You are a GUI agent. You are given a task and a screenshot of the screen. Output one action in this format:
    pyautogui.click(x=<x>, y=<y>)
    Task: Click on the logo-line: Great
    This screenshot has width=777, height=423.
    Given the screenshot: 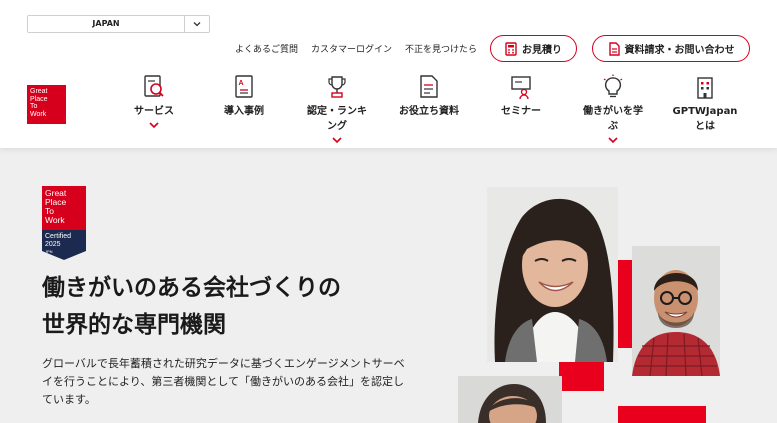 What is the action you would take?
    pyautogui.click(x=39, y=91)
    